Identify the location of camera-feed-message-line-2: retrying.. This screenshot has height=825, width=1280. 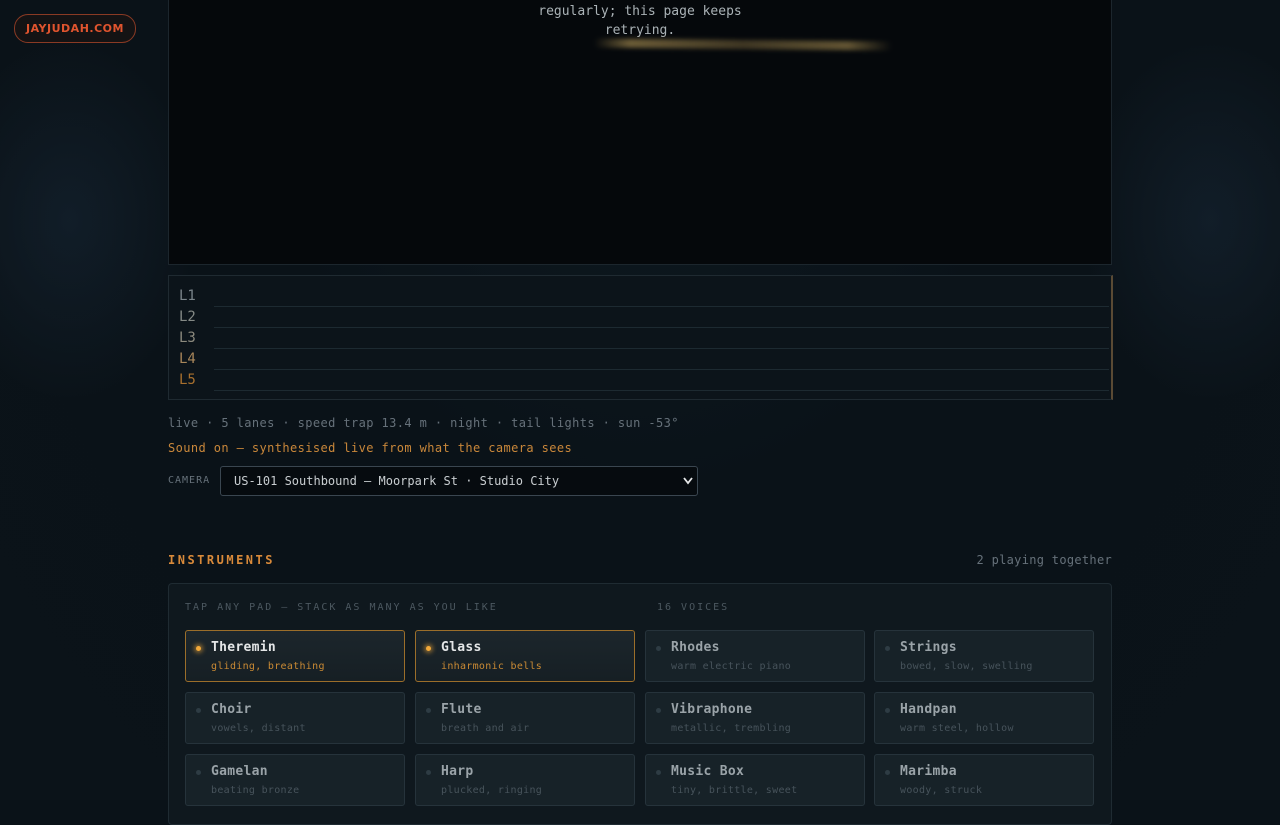
(640, 30).